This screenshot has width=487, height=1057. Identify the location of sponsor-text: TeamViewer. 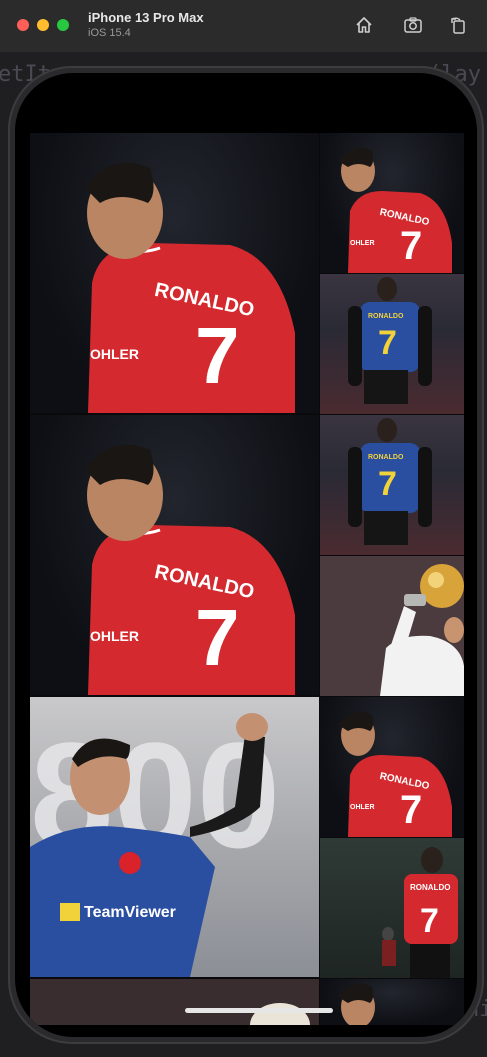
(130, 912).